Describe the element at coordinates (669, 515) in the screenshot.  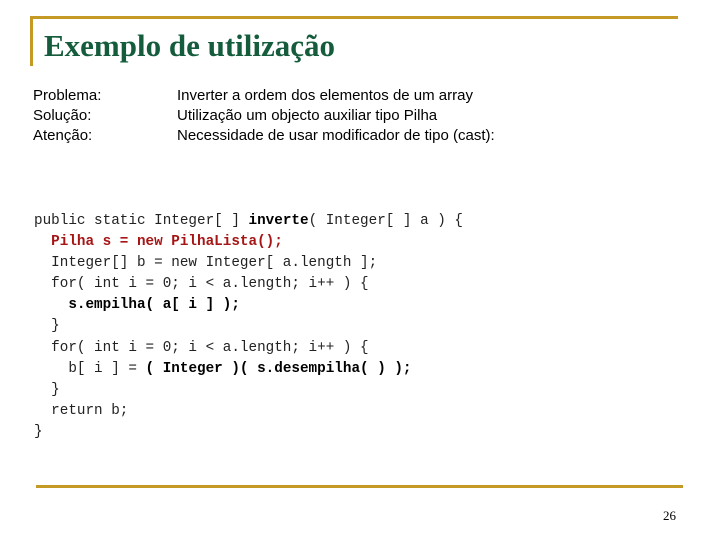
I see `page-number: 26` at that location.